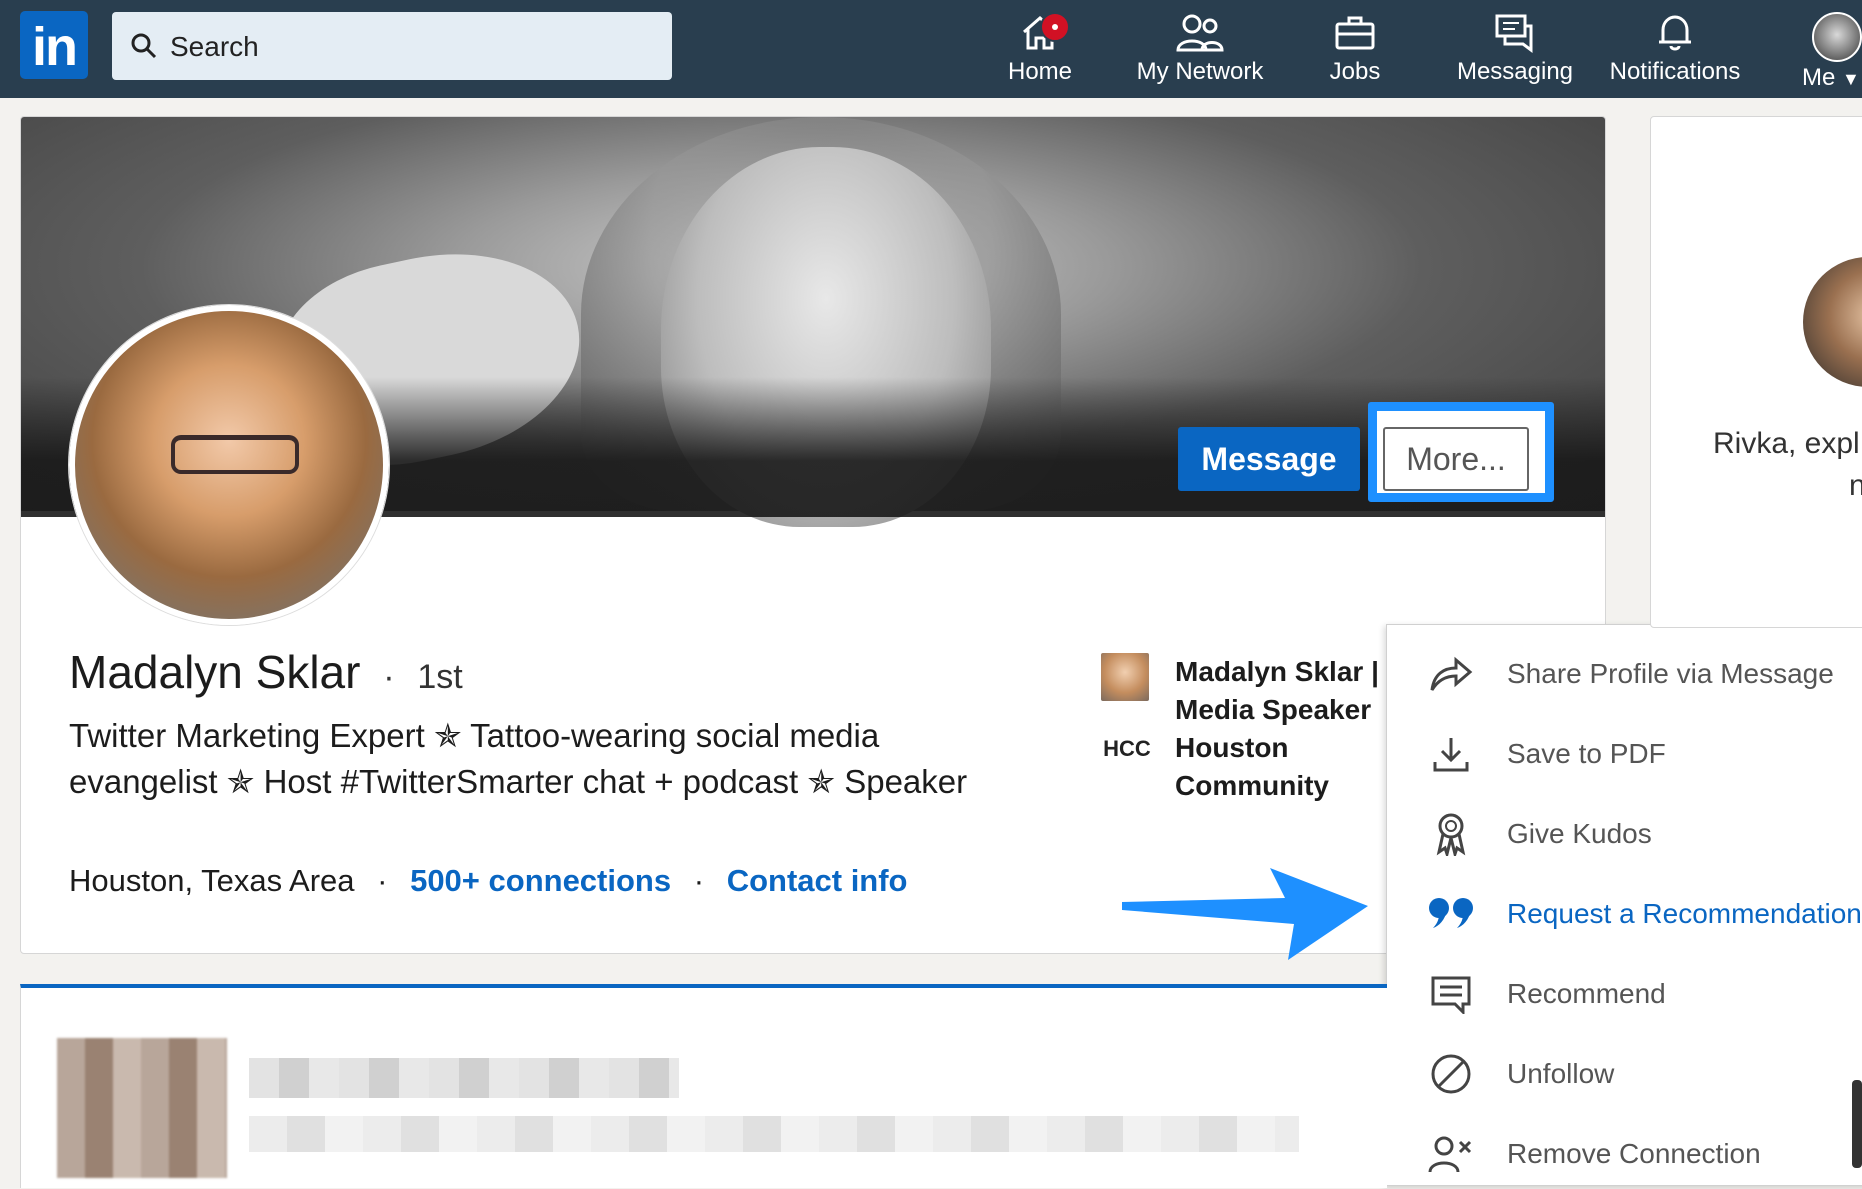 The width and height of the screenshot is (1862, 1189). What do you see at coordinates (1245, 914) in the screenshot?
I see `pointer-arrow-icon` at bounding box center [1245, 914].